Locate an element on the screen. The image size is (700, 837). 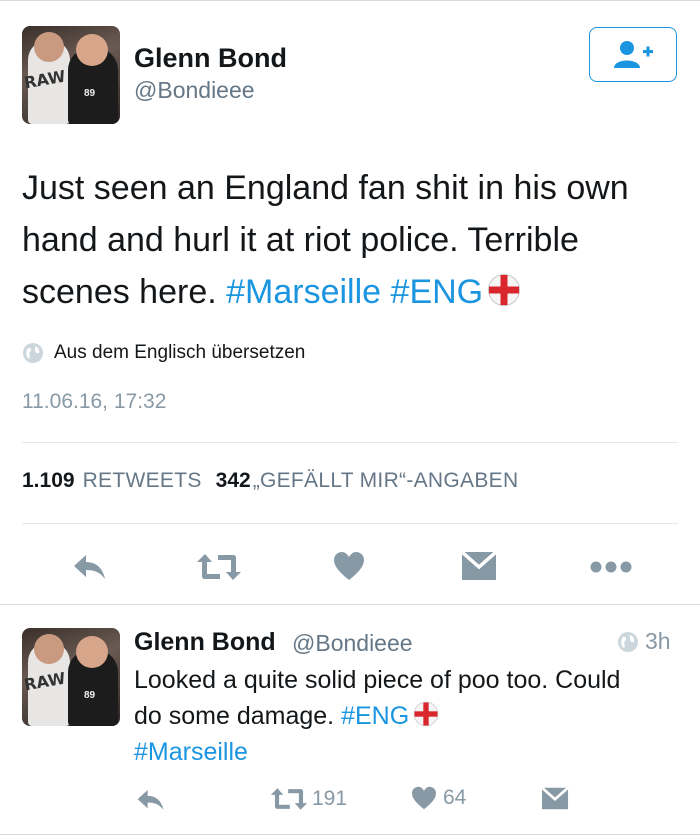
translate-label: Aus dem Englisch übersetzen is located at coordinates (180, 352).